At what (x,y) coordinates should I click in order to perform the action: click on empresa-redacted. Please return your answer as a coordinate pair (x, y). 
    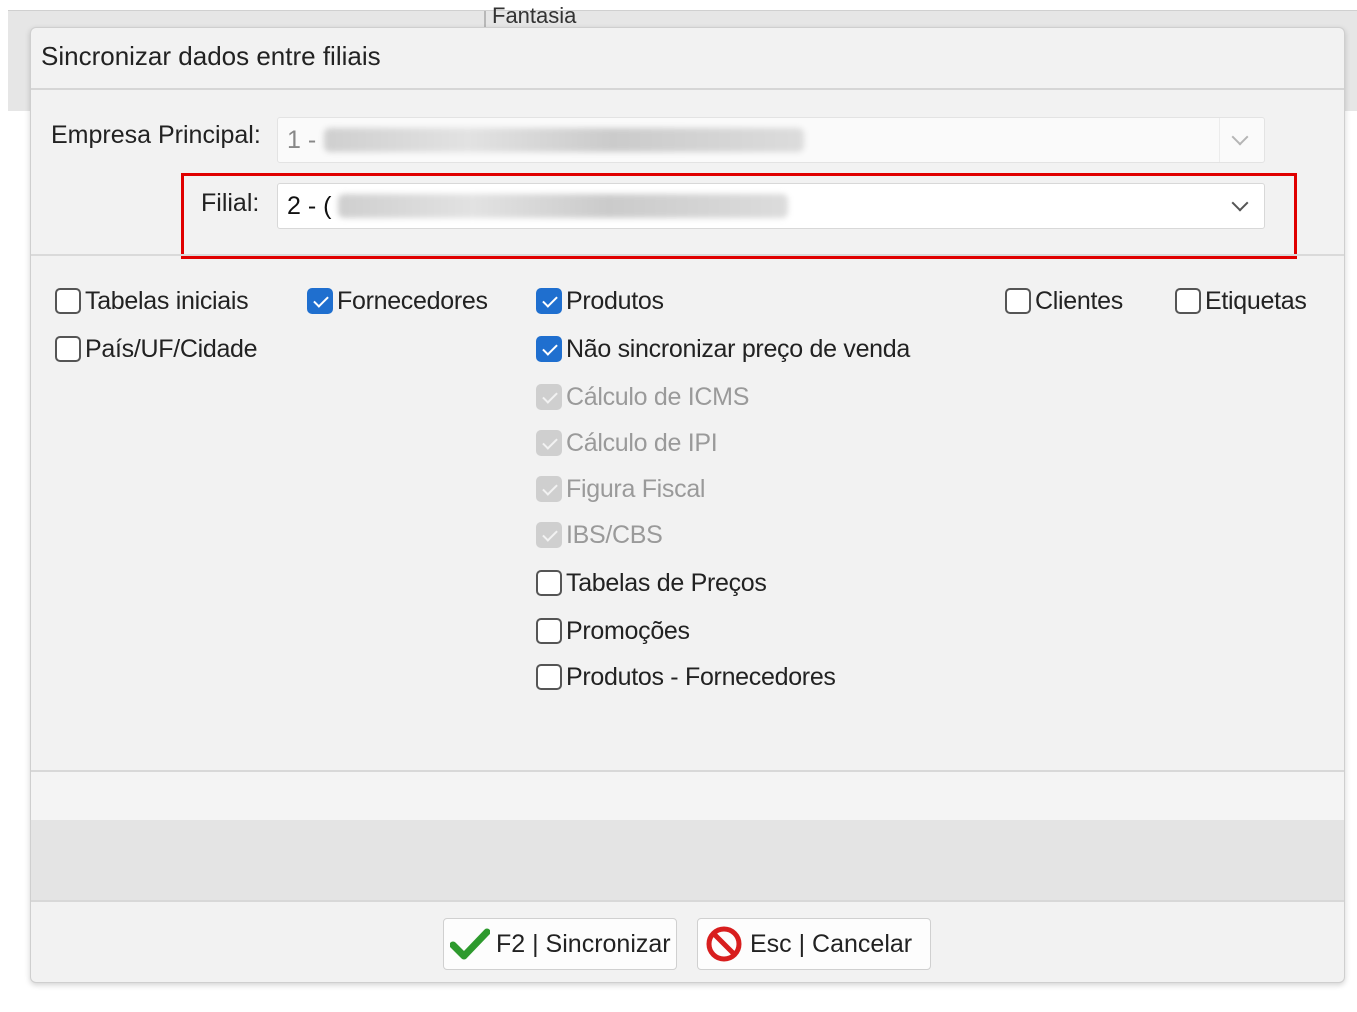
    Looking at the image, I should click on (564, 140).